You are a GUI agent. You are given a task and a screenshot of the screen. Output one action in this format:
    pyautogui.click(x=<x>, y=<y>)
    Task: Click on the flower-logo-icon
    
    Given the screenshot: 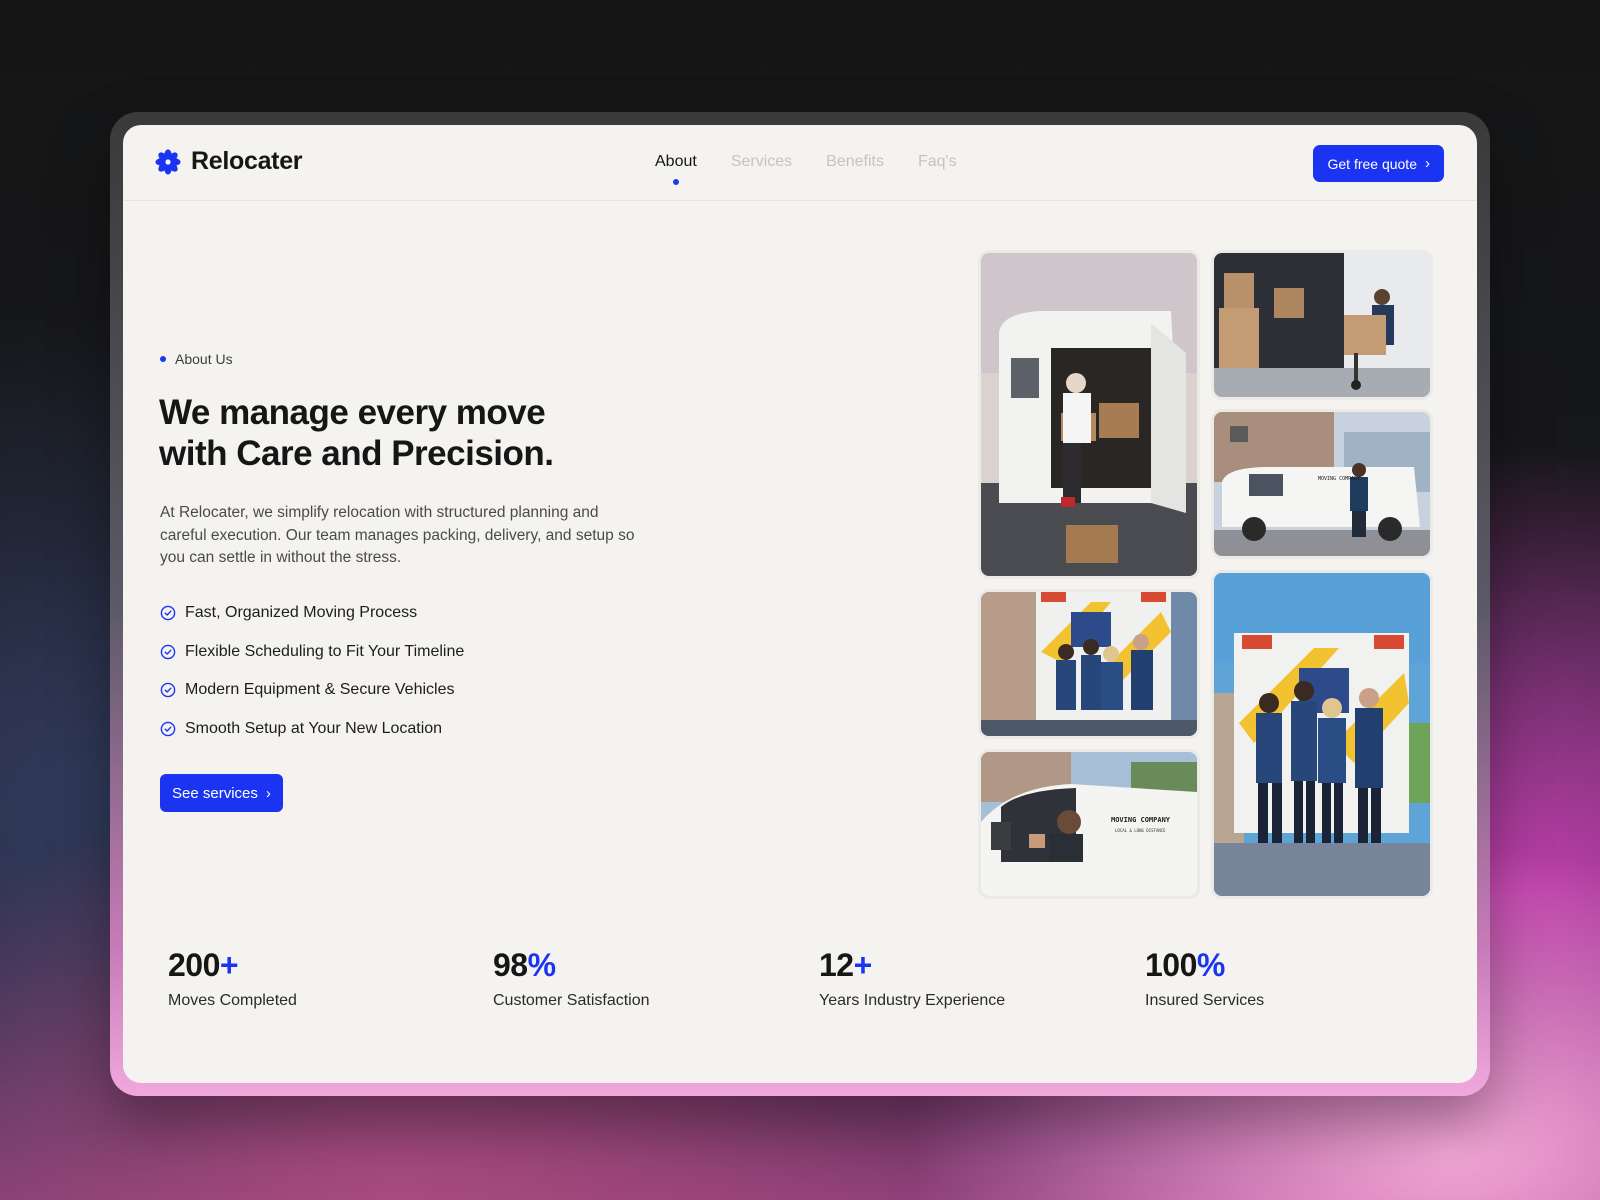 What is the action you would take?
    pyautogui.click(x=168, y=161)
    